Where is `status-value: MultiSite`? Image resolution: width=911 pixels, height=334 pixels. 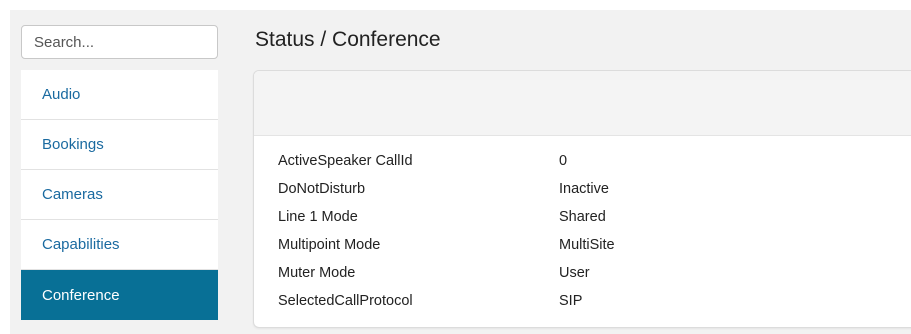 status-value: MultiSite is located at coordinates (587, 245).